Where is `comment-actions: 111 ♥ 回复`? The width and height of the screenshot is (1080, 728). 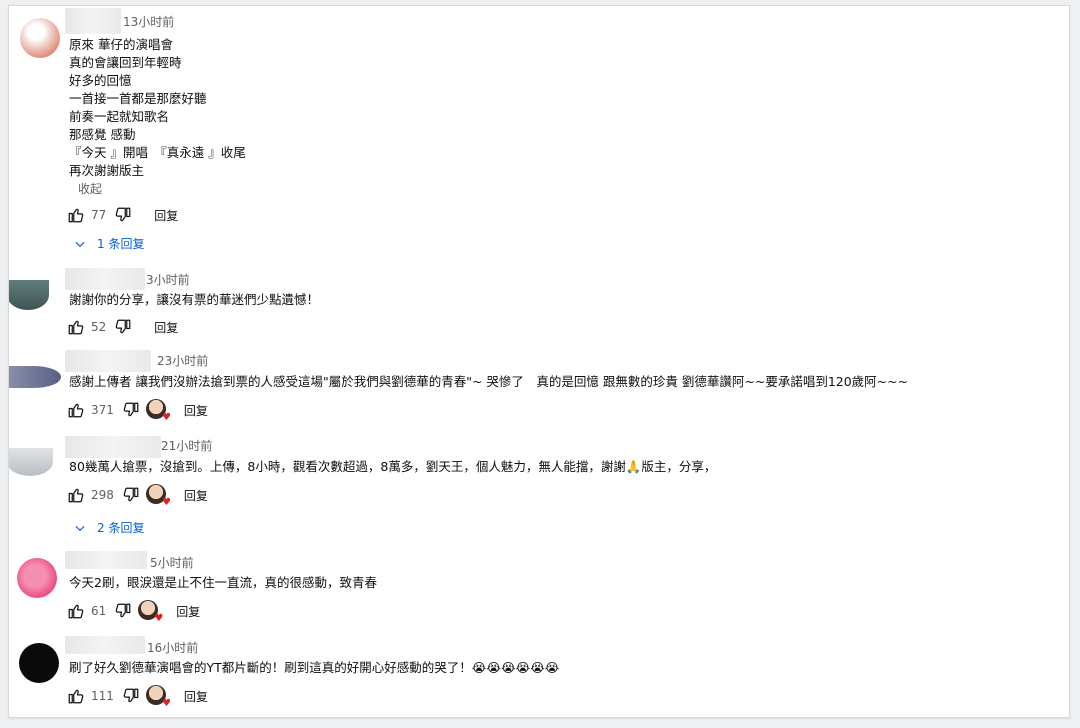
comment-actions: 111 ♥ 回复 is located at coordinates (137, 697).